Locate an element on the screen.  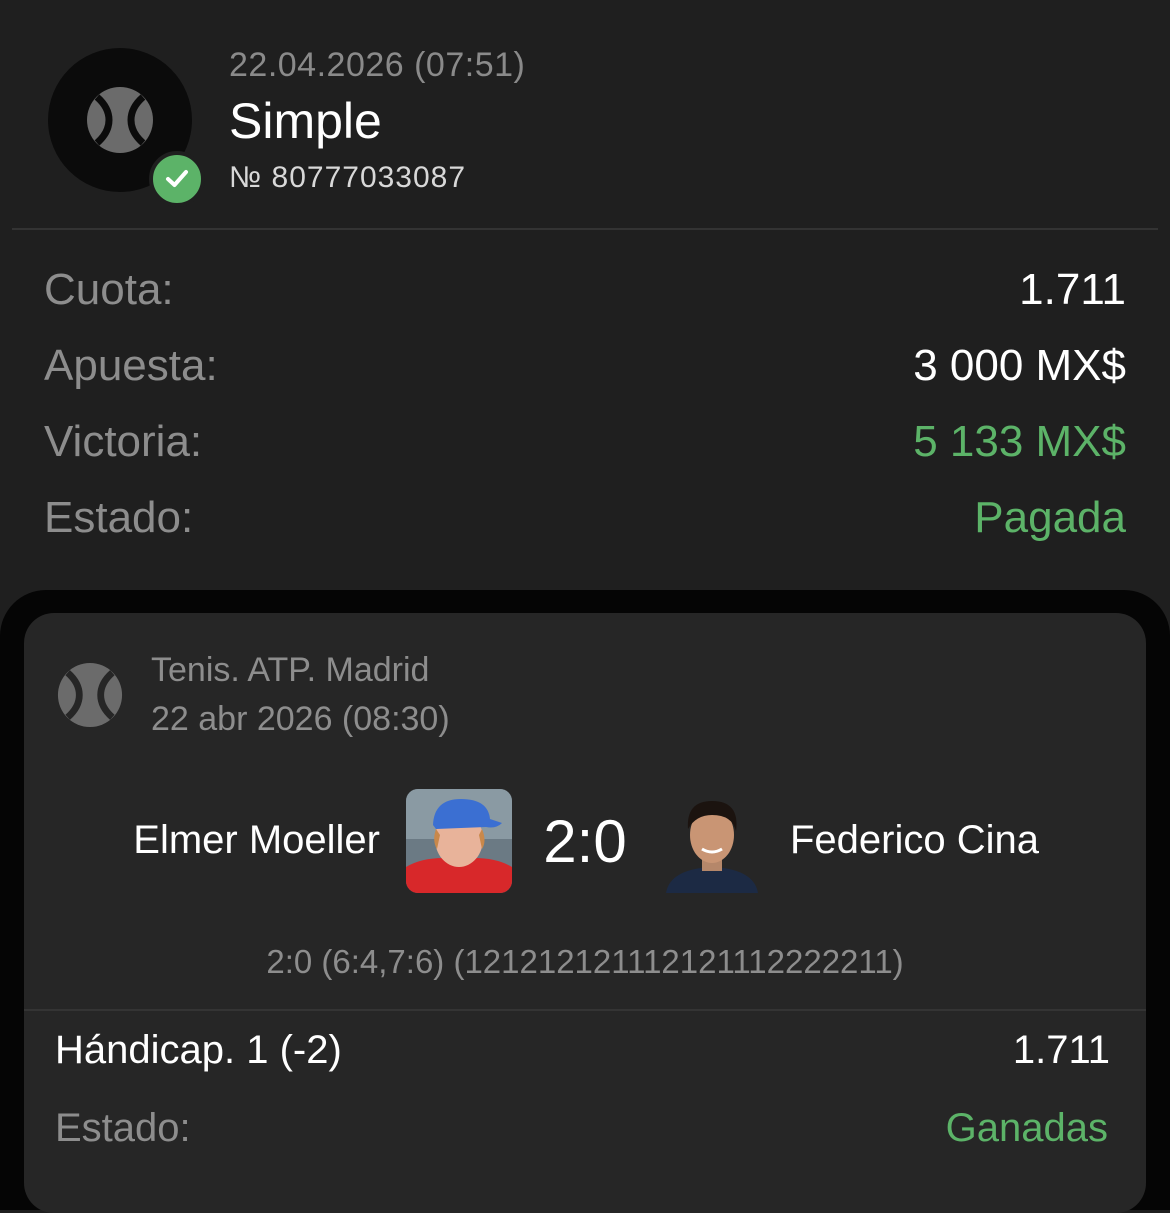
odds-label: Cuota: is located at coordinates (109, 289).